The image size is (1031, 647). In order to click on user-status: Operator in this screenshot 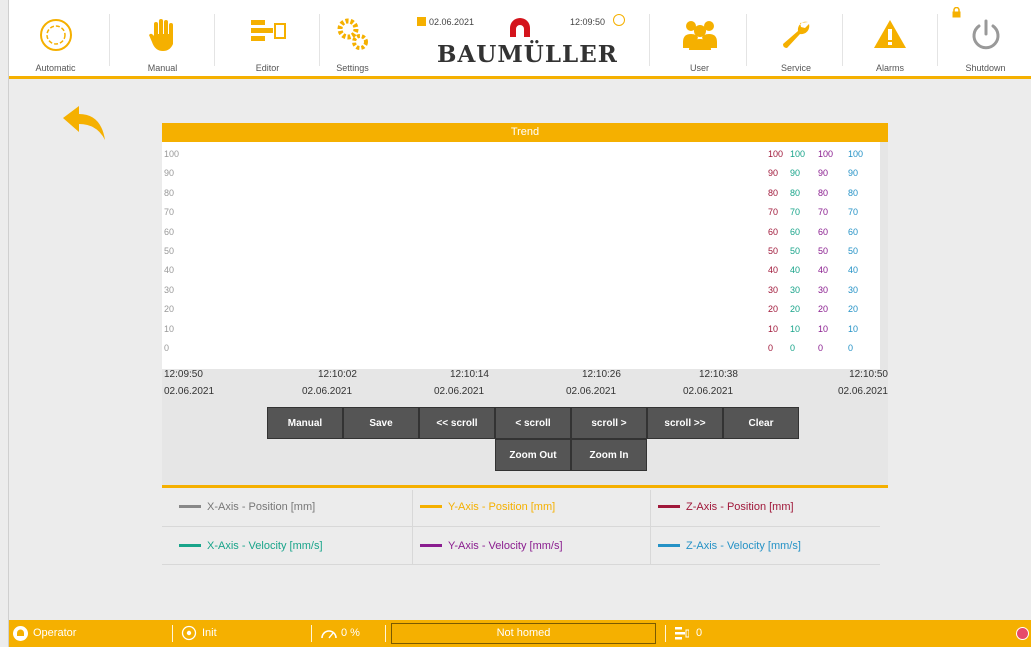, I will do `click(54, 633)`.